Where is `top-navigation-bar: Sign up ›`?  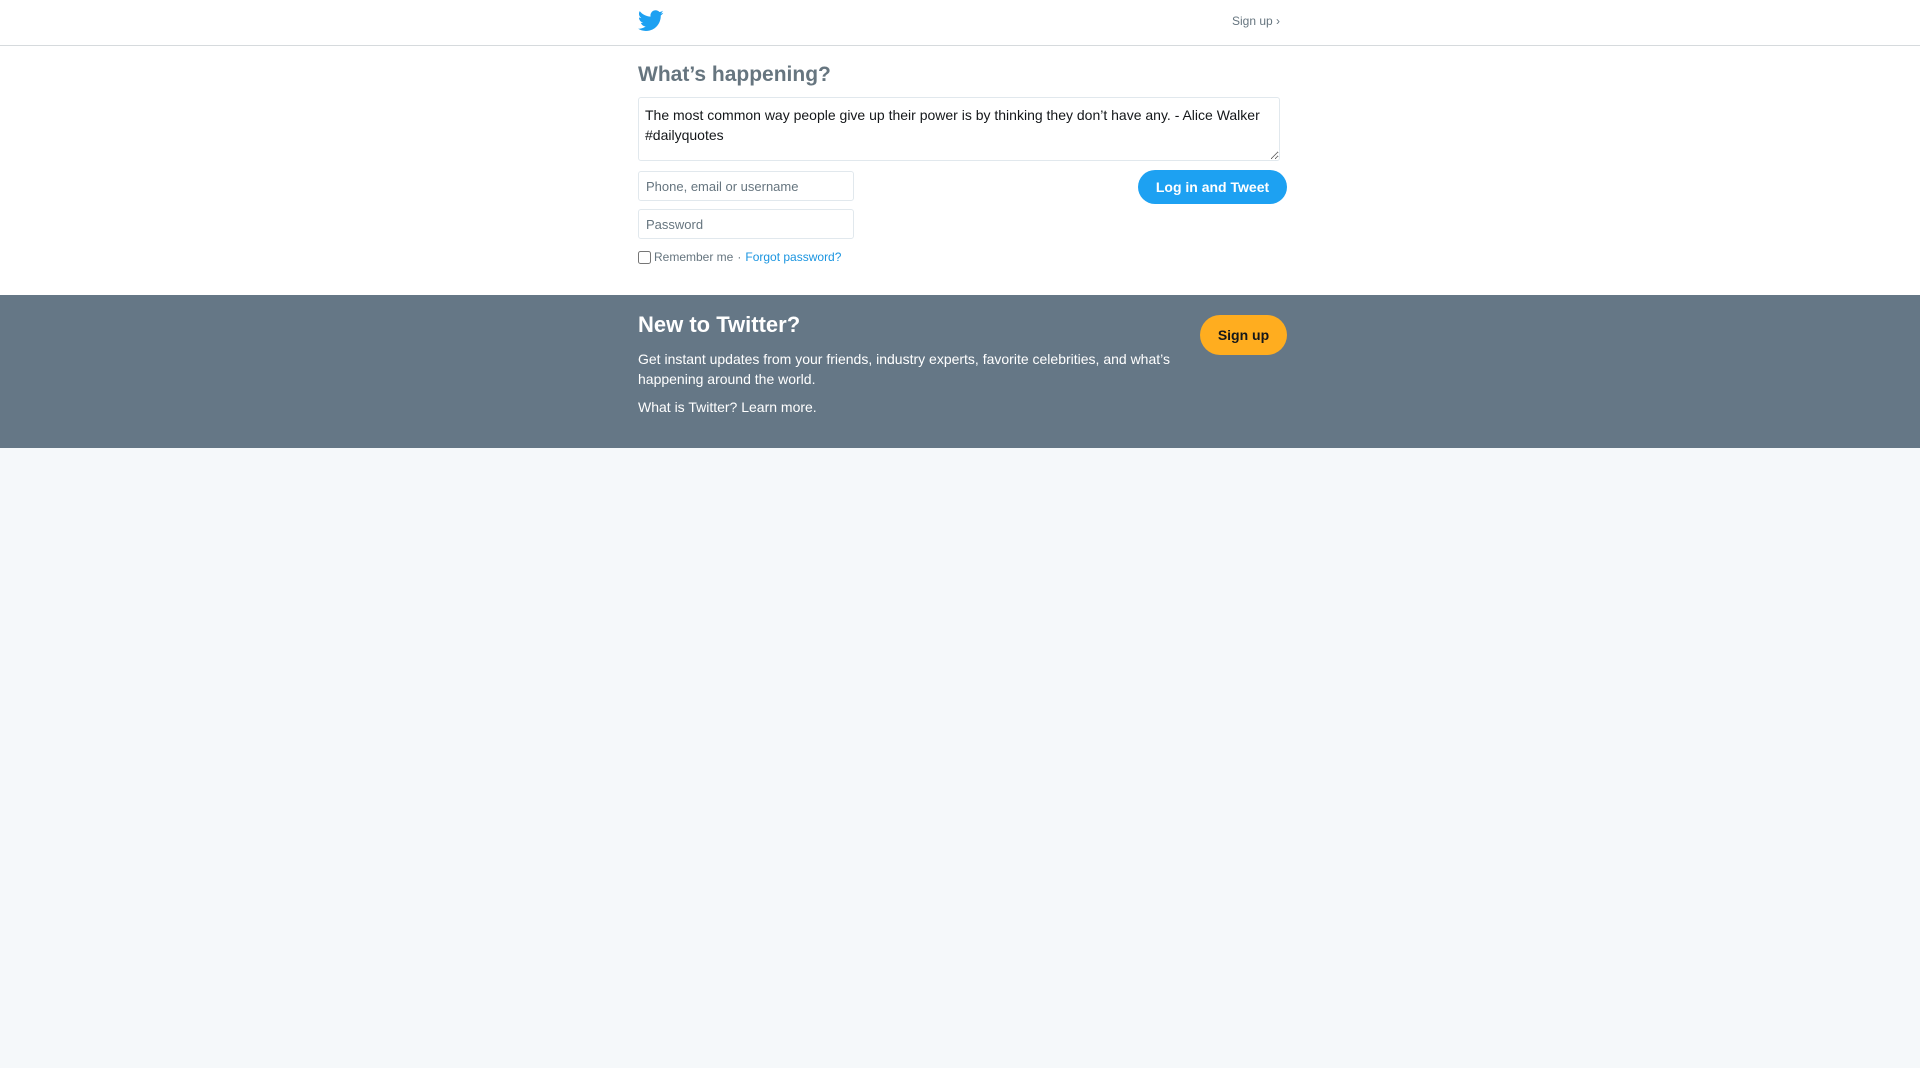
top-navigation-bar: Sign up › is located at coordinates (960, 23).